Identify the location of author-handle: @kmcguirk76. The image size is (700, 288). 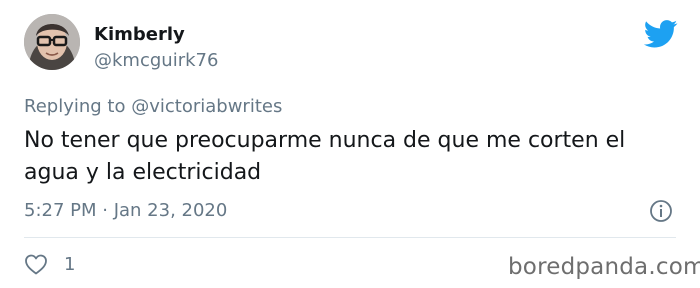
(156, 61).